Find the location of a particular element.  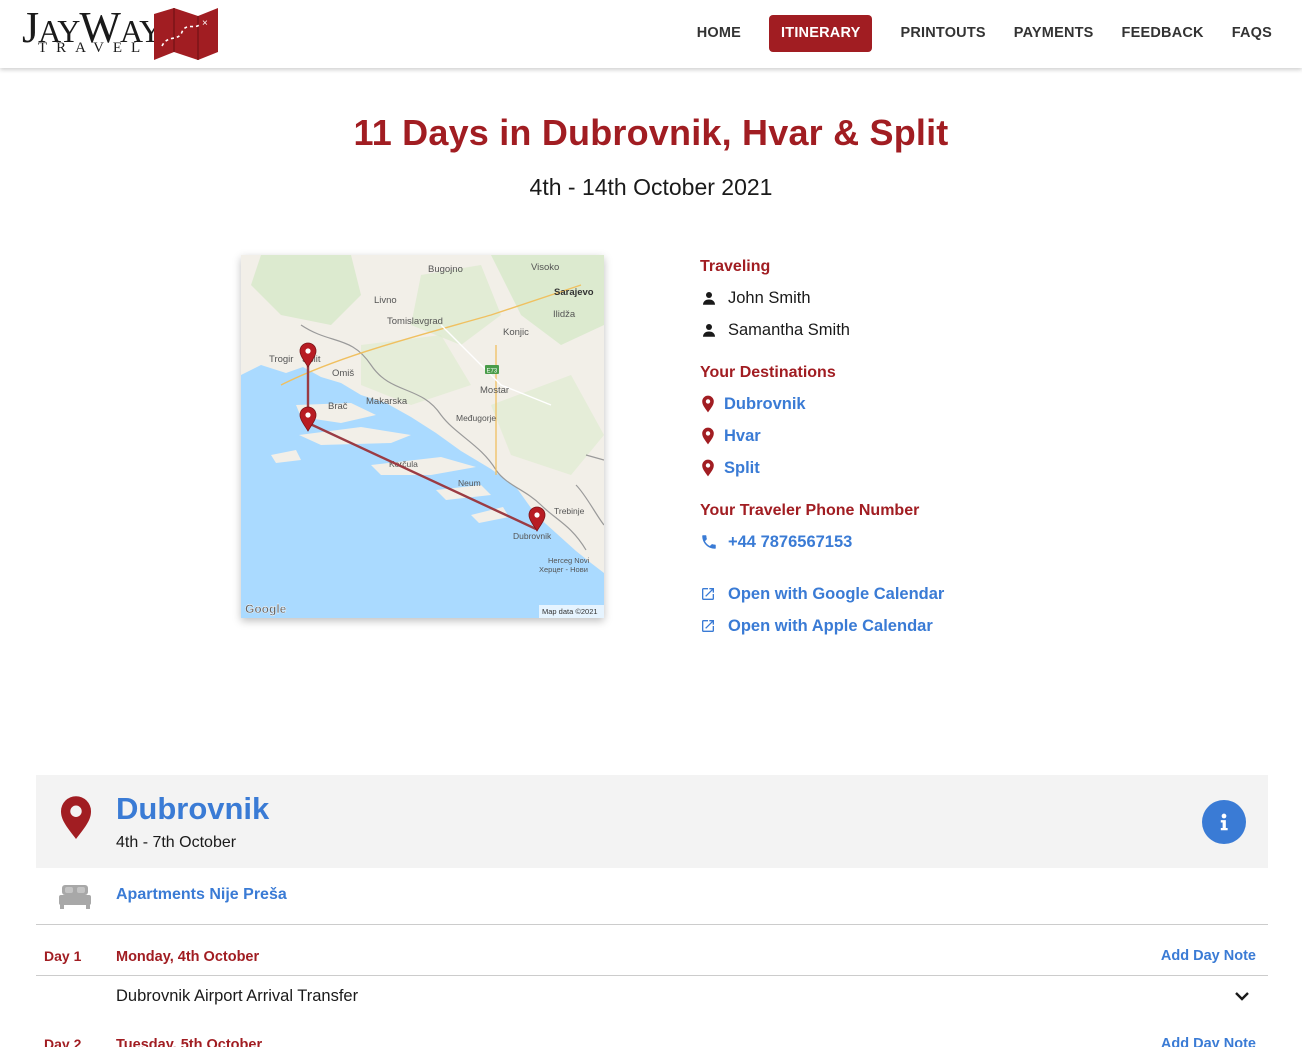

destination-date-range: 4th - 7th October is located at coordinates (176, 842).